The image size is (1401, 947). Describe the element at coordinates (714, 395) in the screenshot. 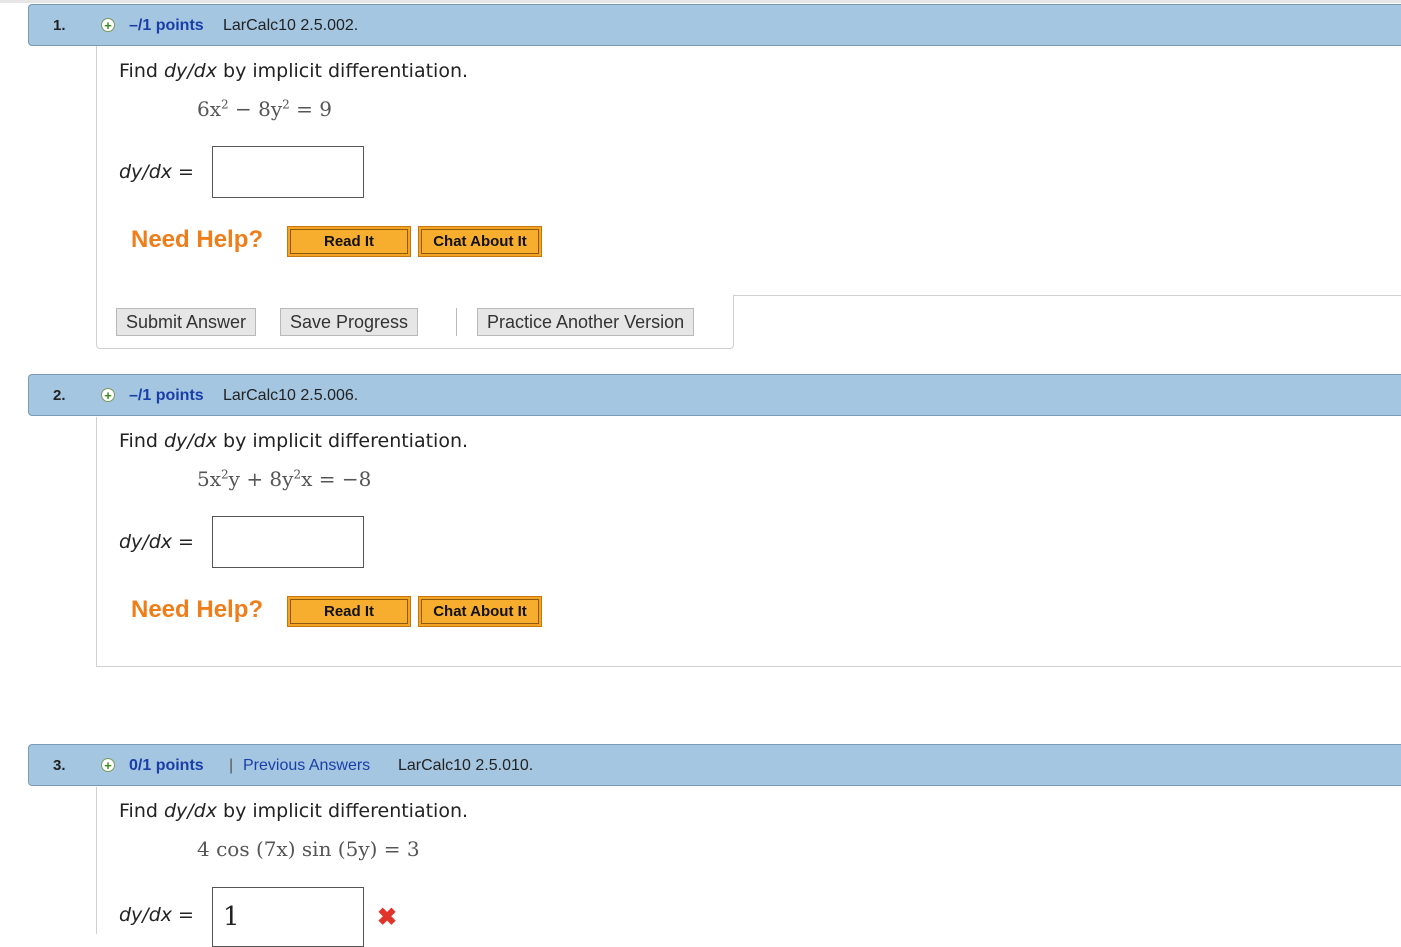

I see `question-2-header: 2. + –/1 points LarCalc10 2.5.006.` at that location.